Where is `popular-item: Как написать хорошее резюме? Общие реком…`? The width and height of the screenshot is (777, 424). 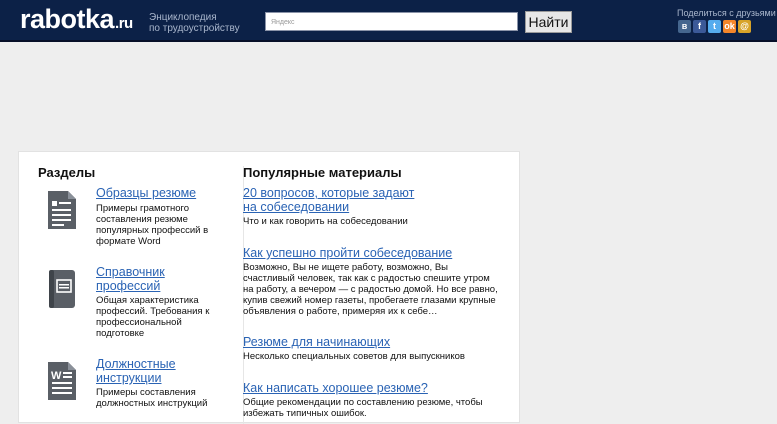 popular-item: Как написать хорошее резюме? Общие реком… is located at coordinates (375, 400).